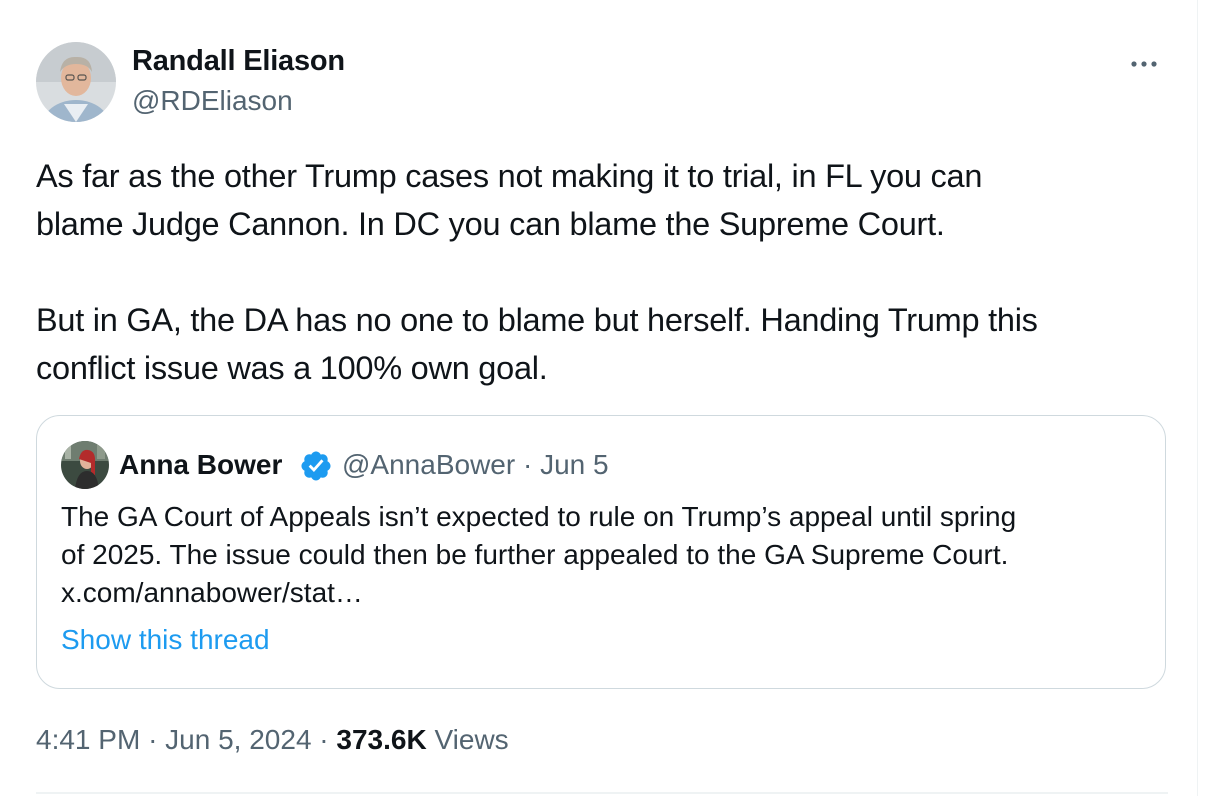 The width and height of the screenshot is (1216, 796). What do you see at coordinates (238, 61) in the screenshot?
I see `author-name: Randall Eliason` at bounding box center [238, 61].